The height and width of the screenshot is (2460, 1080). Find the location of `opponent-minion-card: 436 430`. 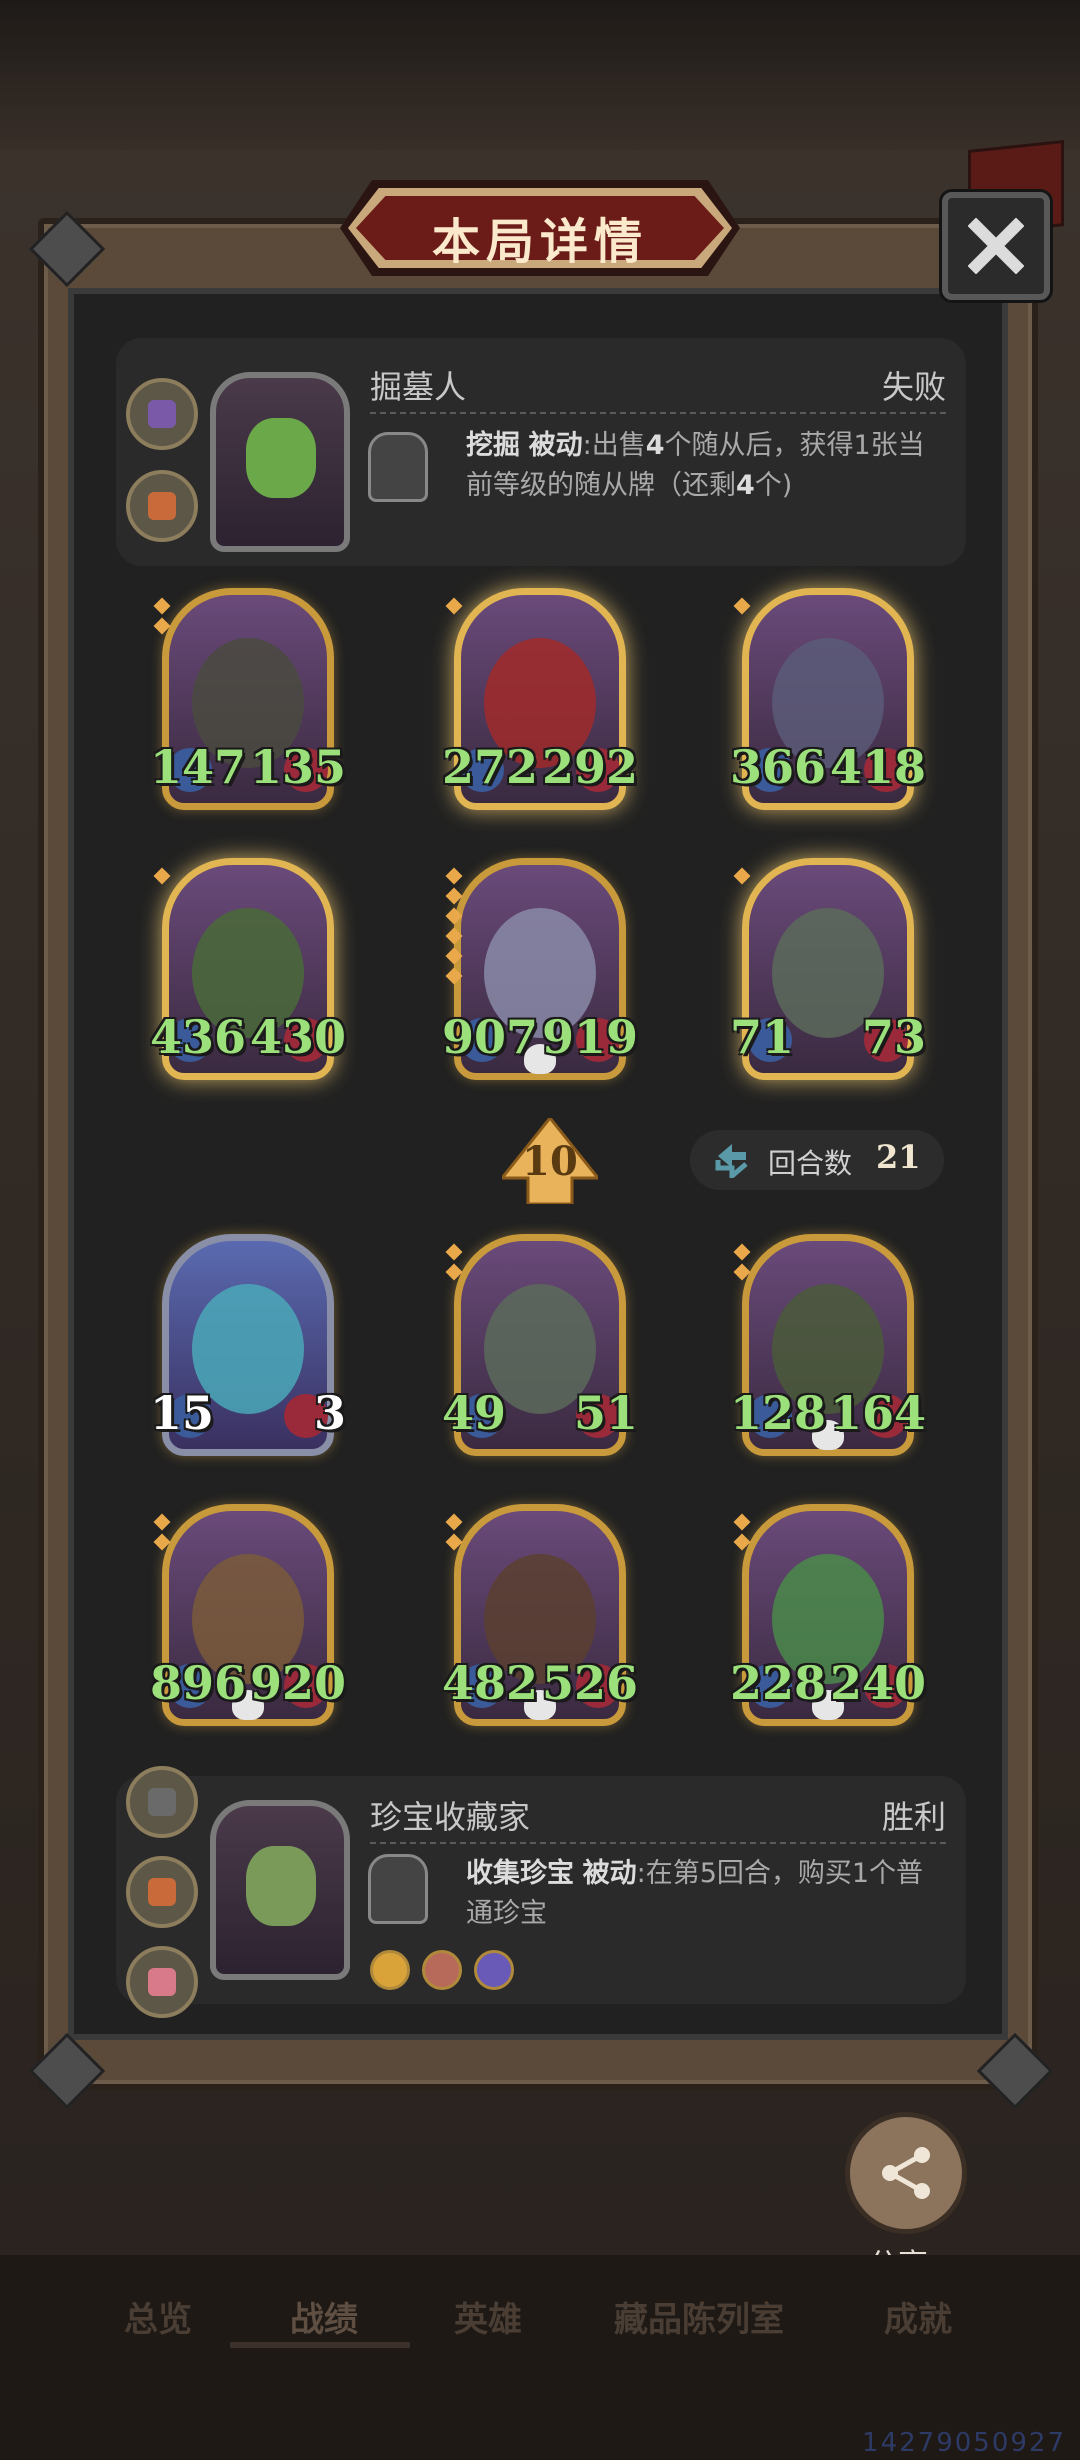

opponent-minion-card: 436 430 is located at coordinates (248, 969).